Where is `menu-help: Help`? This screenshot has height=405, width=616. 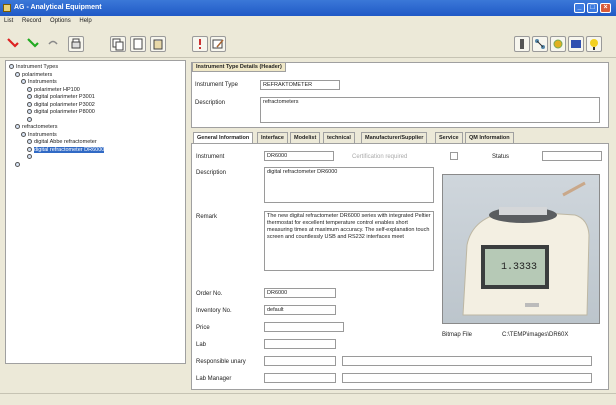 menu-help: Help is located at coordinates (85, 21).